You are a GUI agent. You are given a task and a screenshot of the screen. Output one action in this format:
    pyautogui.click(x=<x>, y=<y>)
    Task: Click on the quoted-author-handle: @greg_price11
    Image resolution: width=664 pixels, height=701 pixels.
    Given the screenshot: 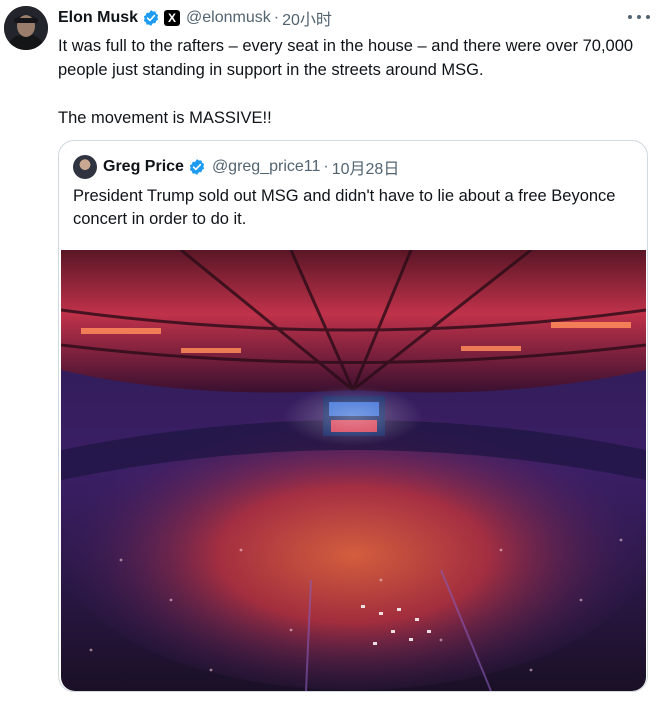 What is the action you would take?
    pyautogui.click(x=266, y=167)
    